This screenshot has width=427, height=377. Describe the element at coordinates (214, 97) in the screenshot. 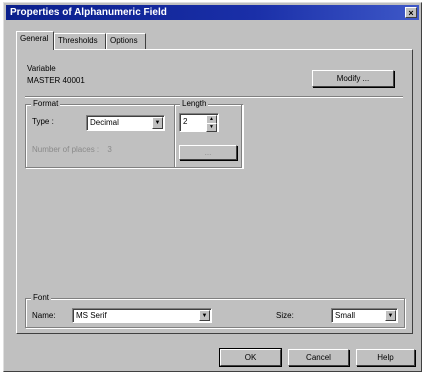

I see `variable-separator` at that location.